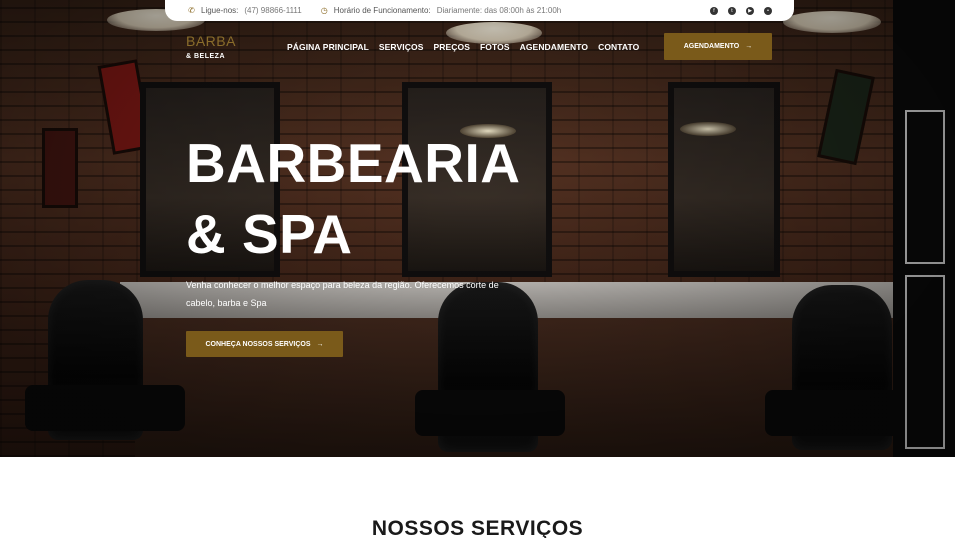 This screenshot has width=955, height=538. What do you see at coordinates (401, 47) in the screenshot?
I see `nav-item-services: SERVIÇOS` at bounding box center [401, 47].